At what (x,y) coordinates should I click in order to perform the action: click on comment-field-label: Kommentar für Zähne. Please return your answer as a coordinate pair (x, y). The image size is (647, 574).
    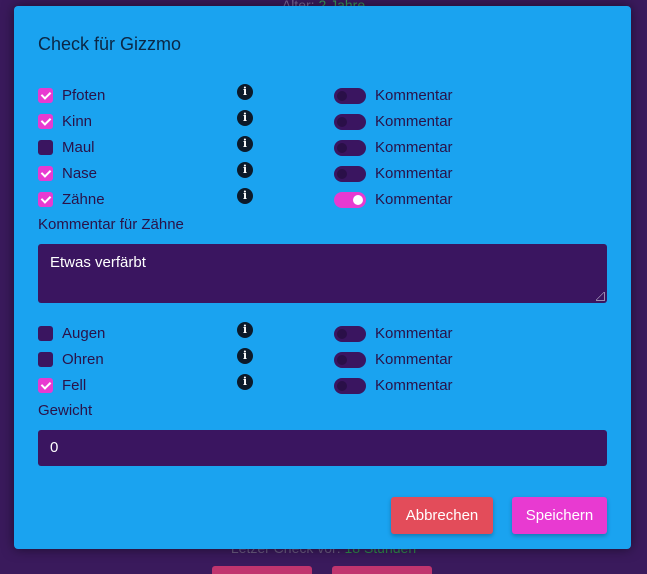
    Looking at the image, I should click on (111, 224).